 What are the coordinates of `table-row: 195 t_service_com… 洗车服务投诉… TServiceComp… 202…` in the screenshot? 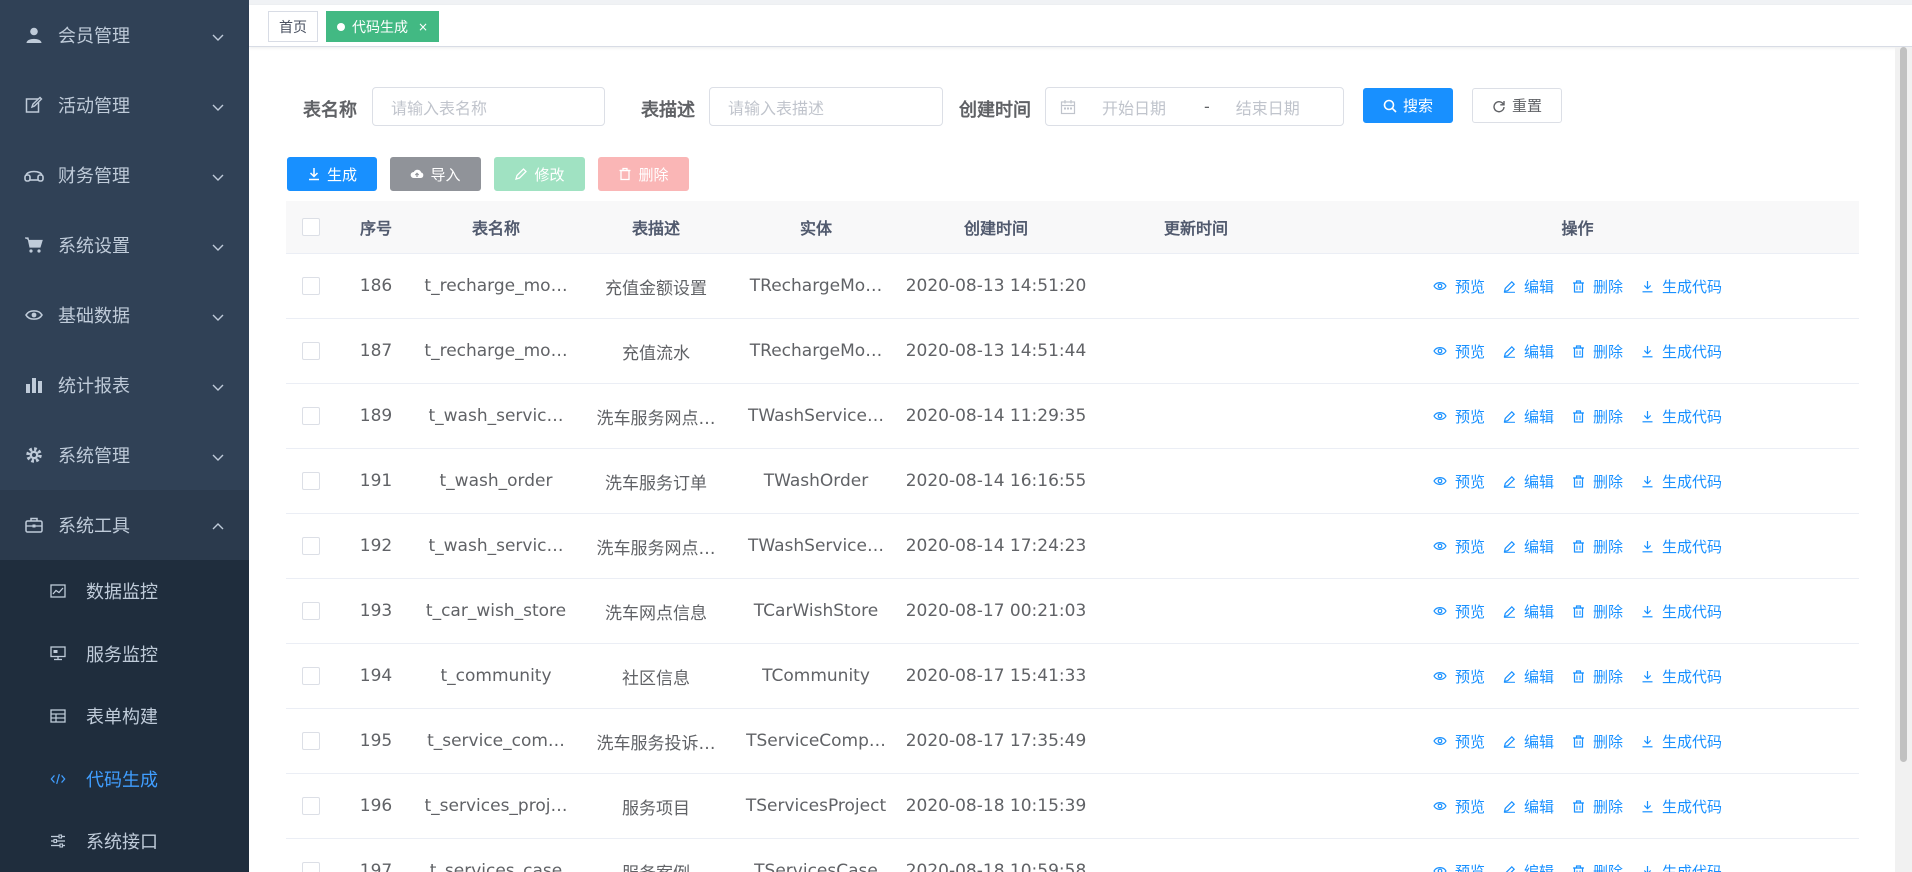 It's located at (1072, 741).